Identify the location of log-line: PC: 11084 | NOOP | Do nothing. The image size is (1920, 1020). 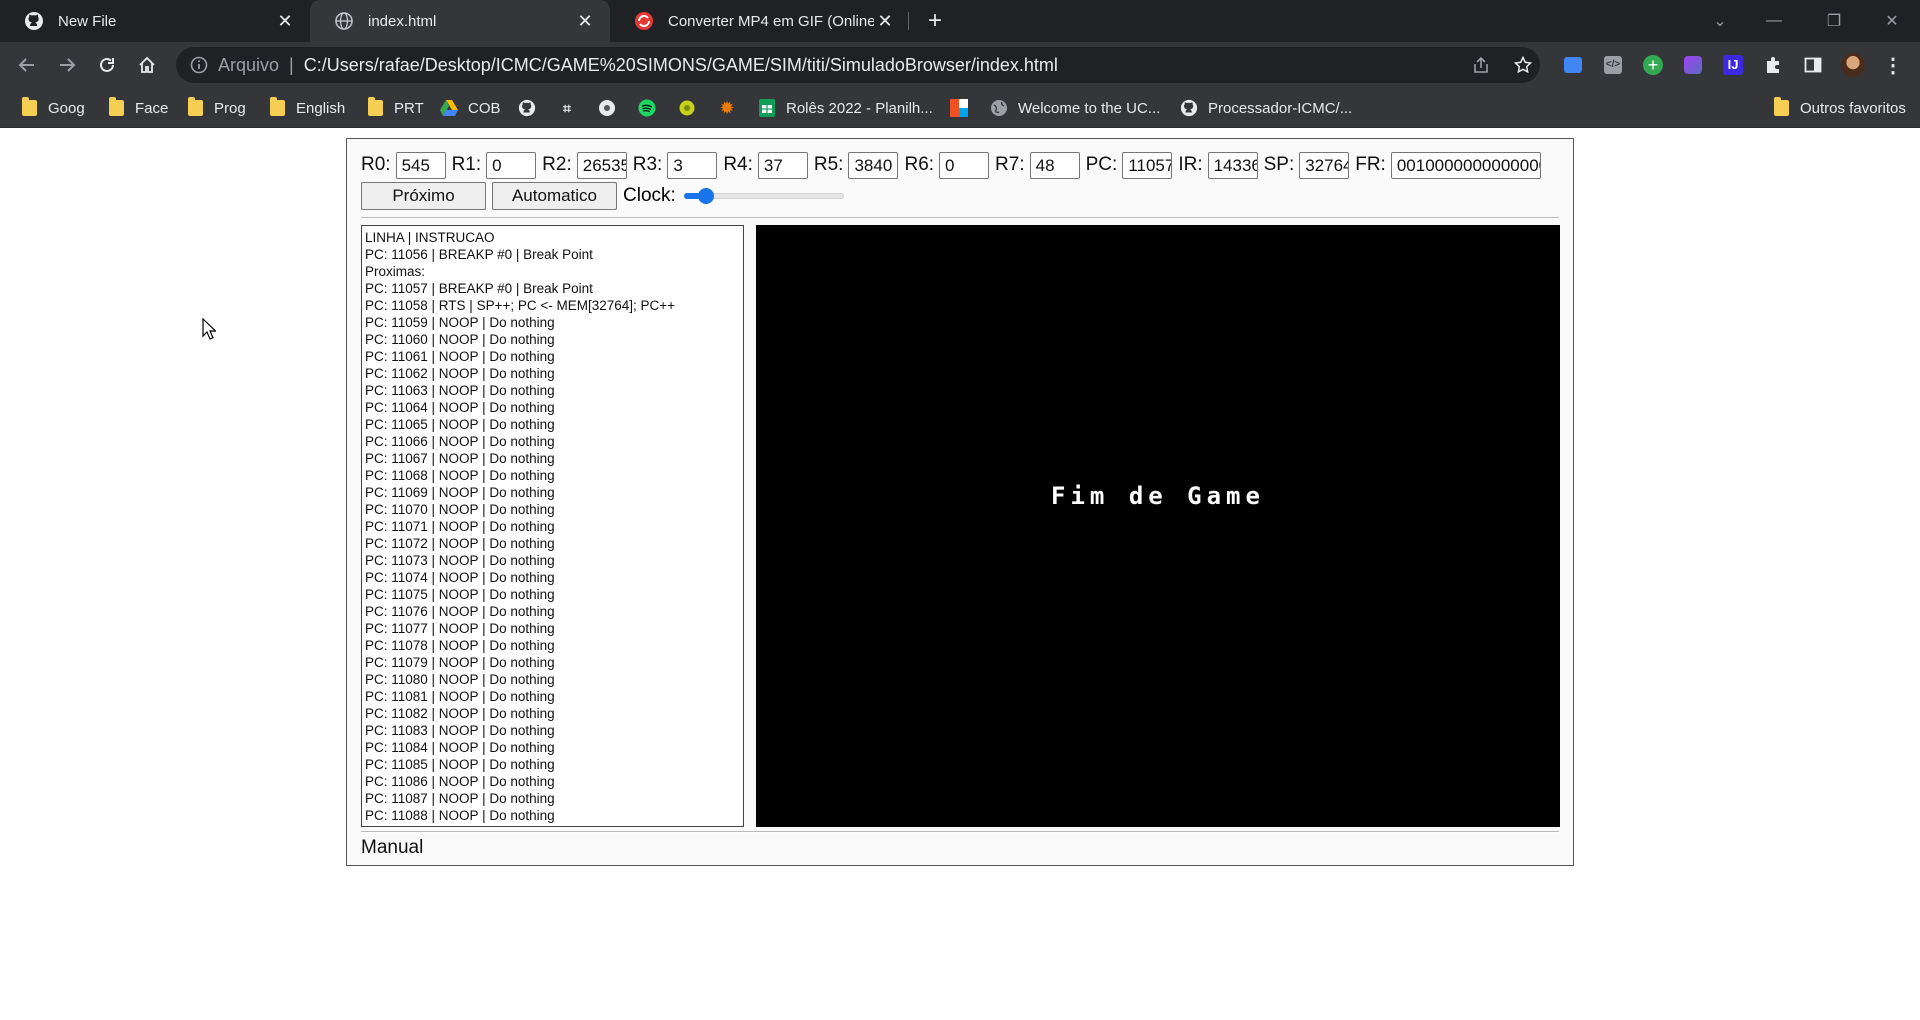
(460, 747).